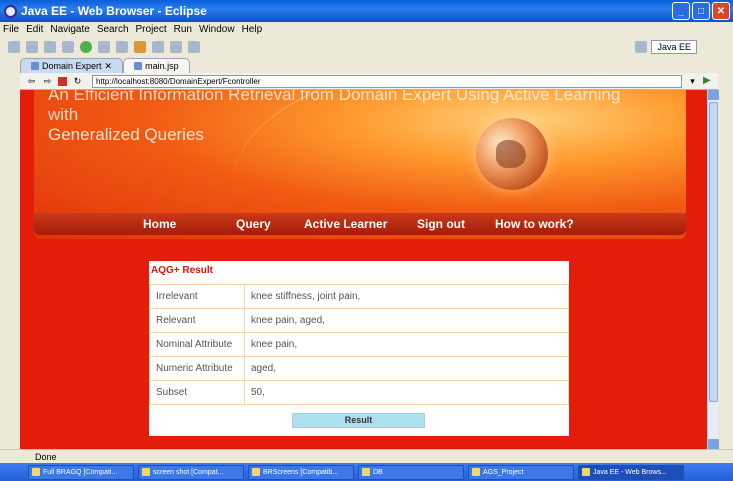  Describe the element at coordinates (406, 392) in the screenshot. I see `row-value: 50,` at that location.